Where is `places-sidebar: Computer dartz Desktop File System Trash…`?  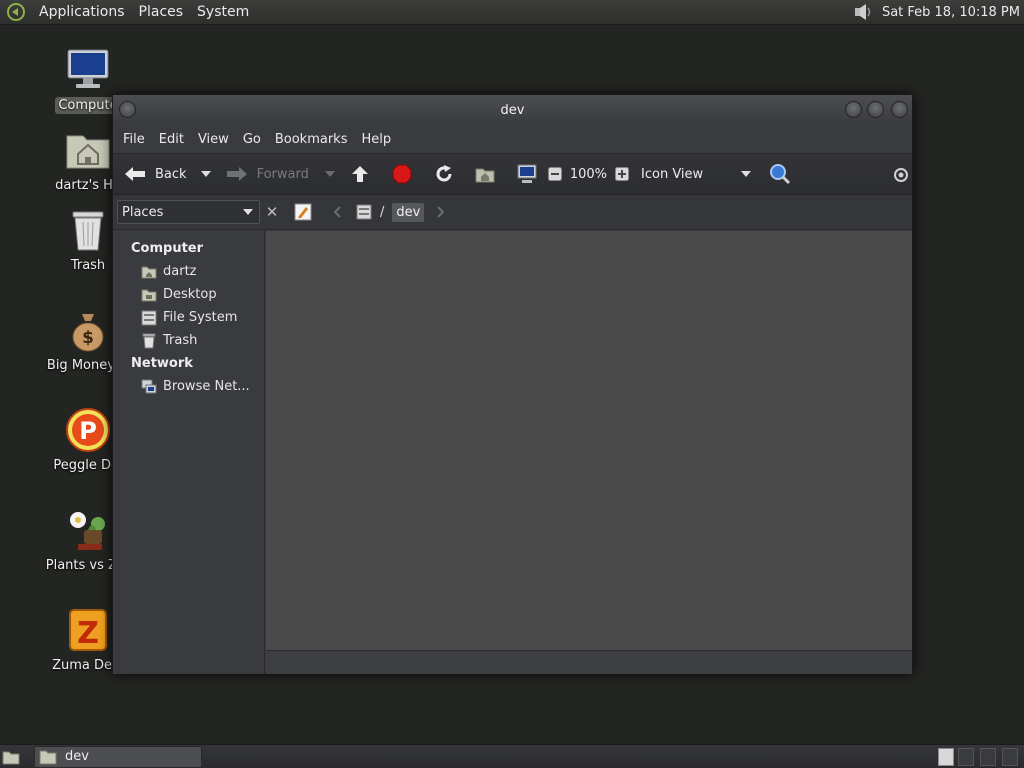 places-sidebar: Computer dartz Desktop File System Trash… is located at coordinates (189, 452).